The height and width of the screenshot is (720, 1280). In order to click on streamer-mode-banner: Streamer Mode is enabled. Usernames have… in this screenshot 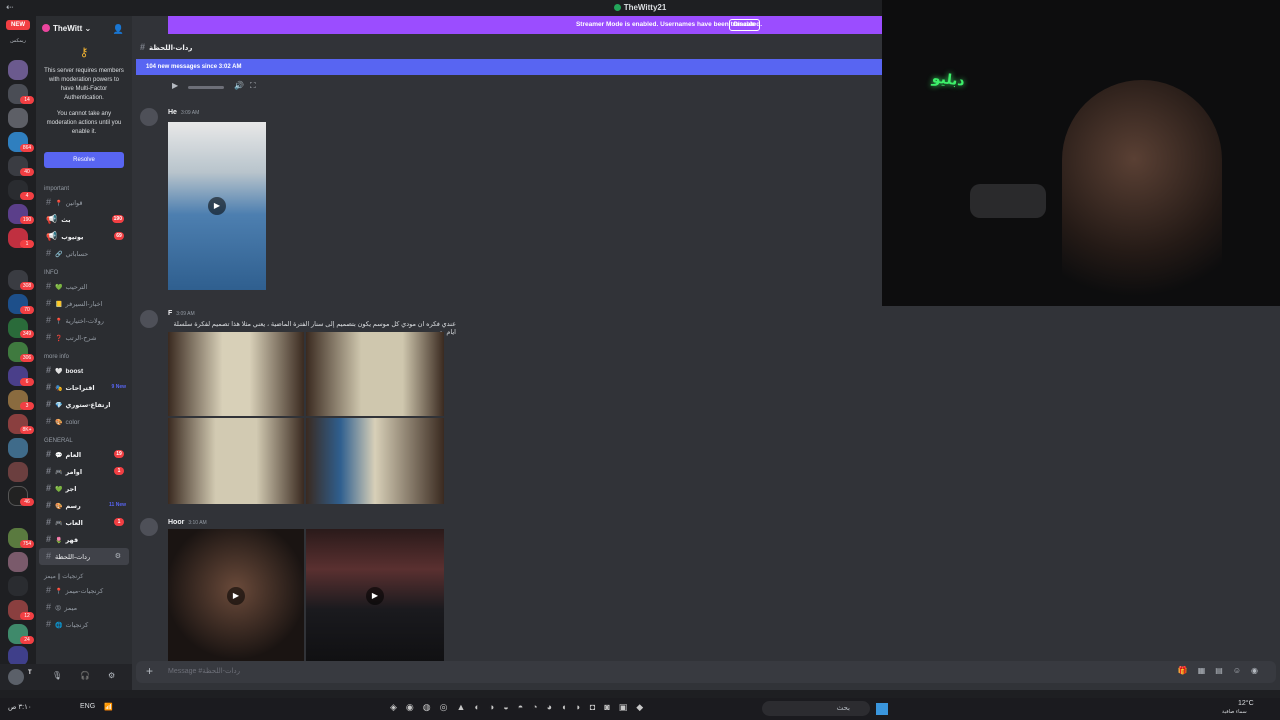, I will do `click(525, 25)`.